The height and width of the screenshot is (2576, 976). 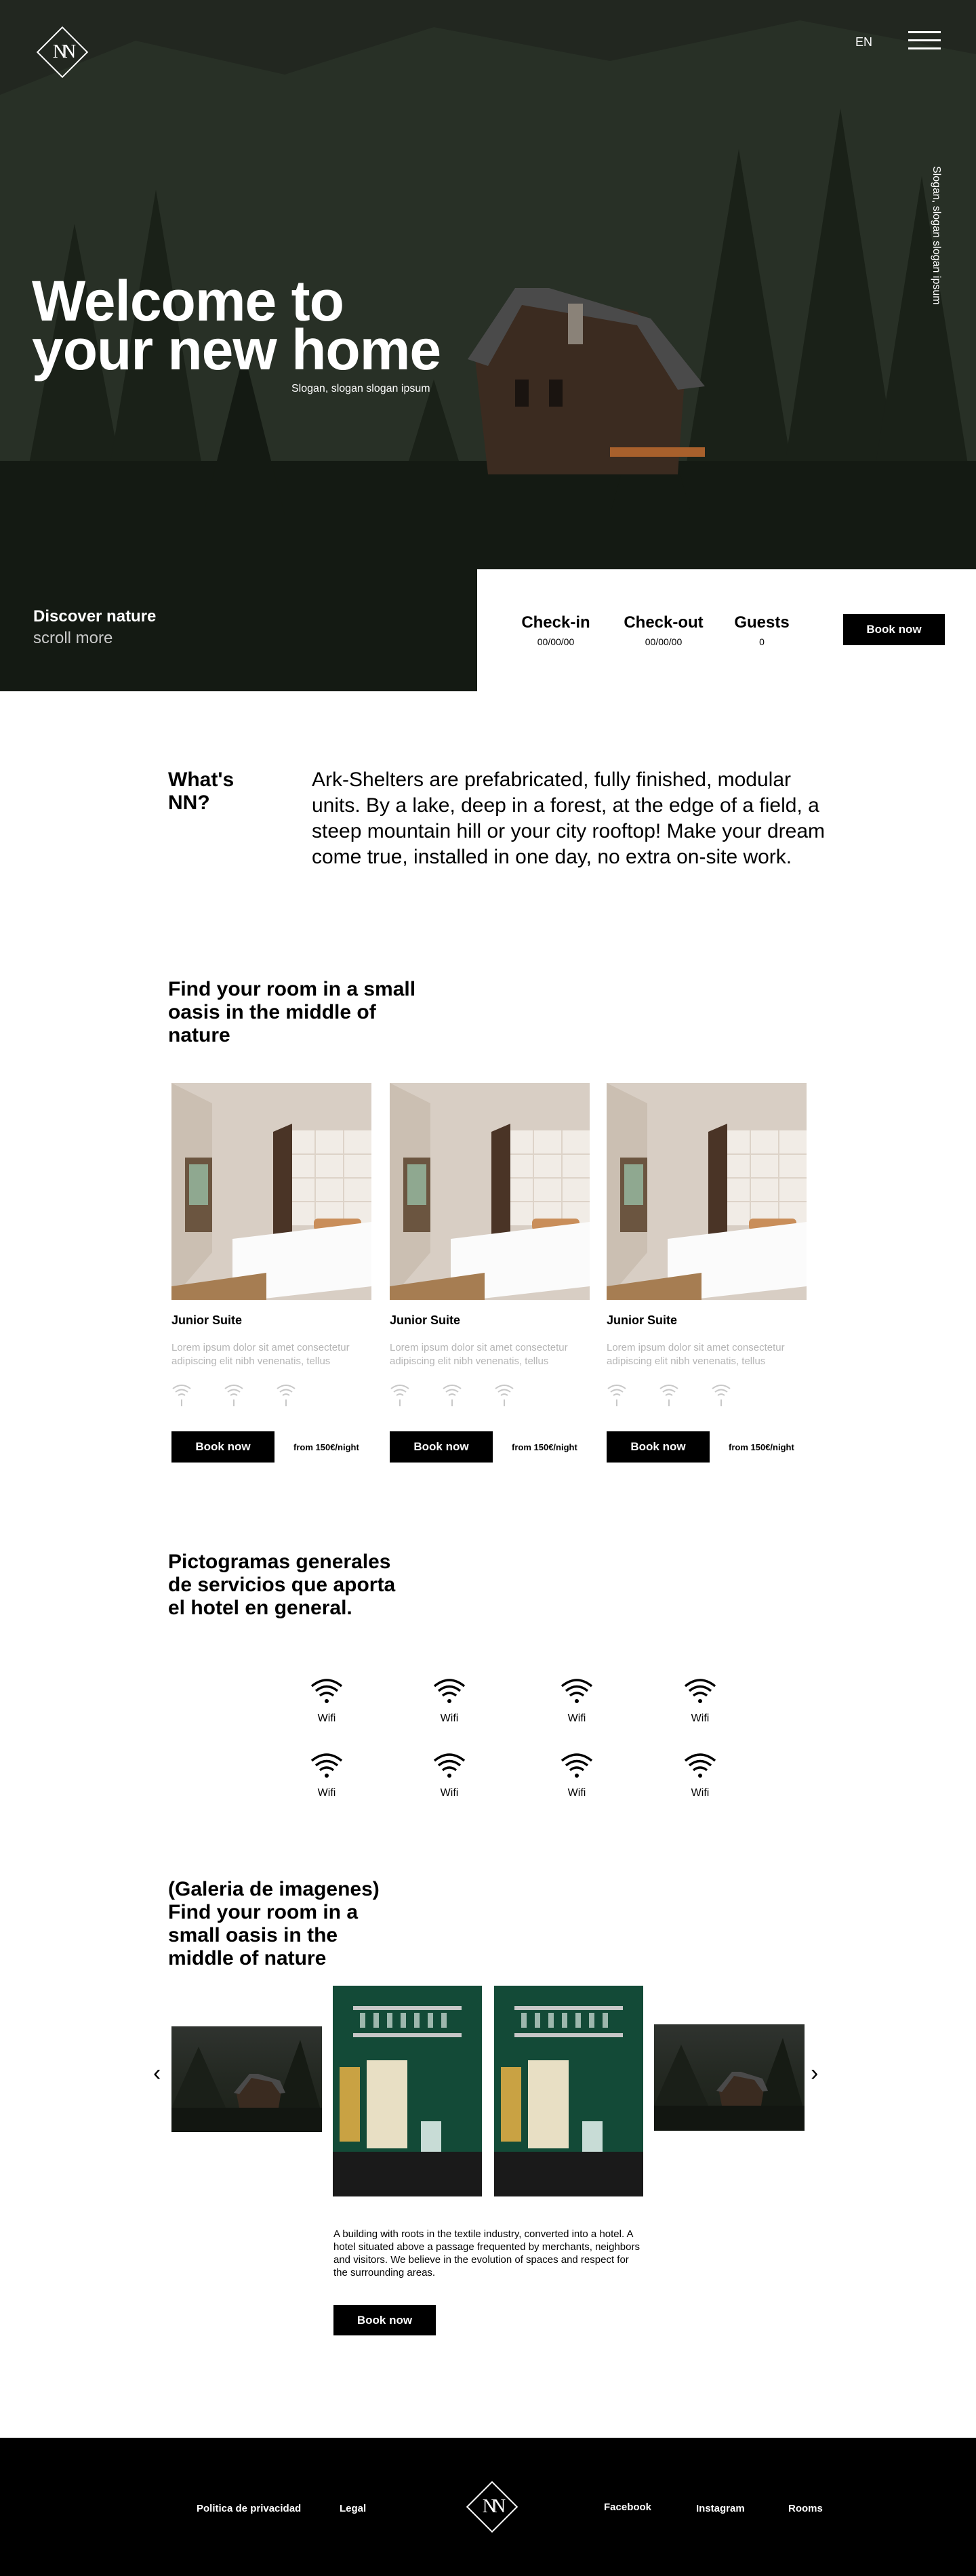 What do you see at coordinates (189, 803) in the screenshot?
I see `about-heading-line: NN?` at bounding box center [189, 803].